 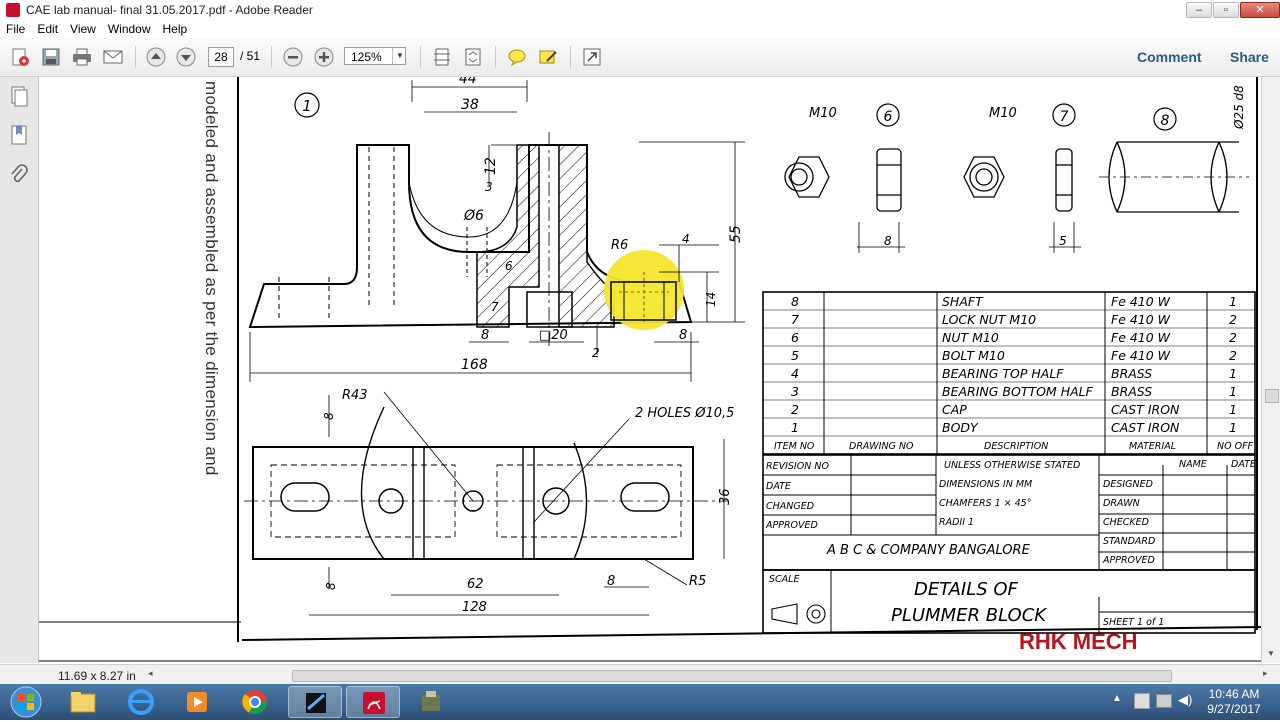 I want to click on note-3: RADII 1, so click(x=956, y=522).